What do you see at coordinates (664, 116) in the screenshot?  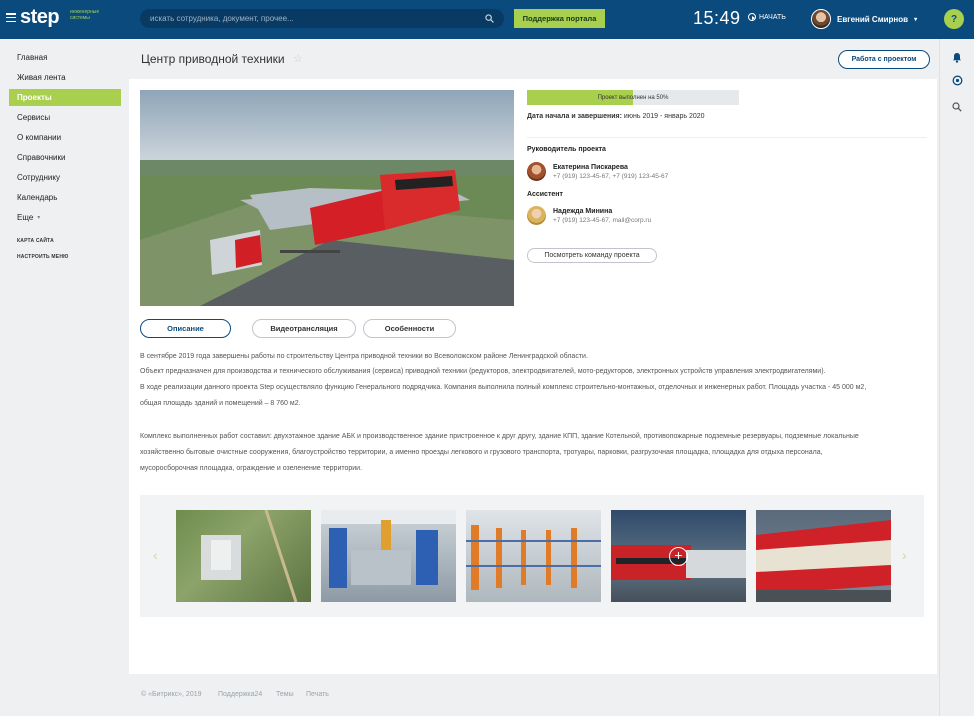 I see `dates-value: июнь 2019 - январь 2020` at bounding box center [664, 116].